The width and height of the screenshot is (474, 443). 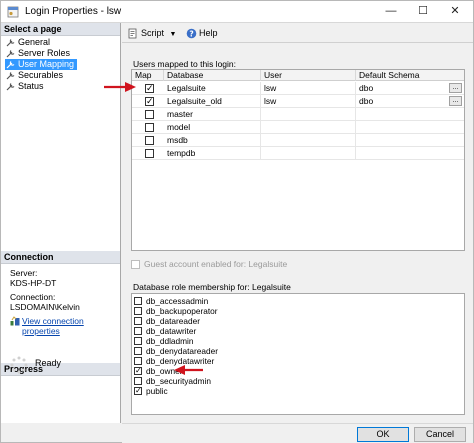 I want to click on page-item-label: User Mapping, so click(x=46, y=64).